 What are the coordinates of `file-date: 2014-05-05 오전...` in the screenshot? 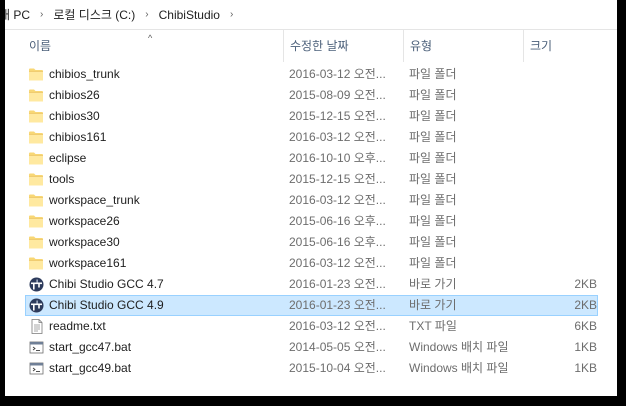 It's located at (337, 347).